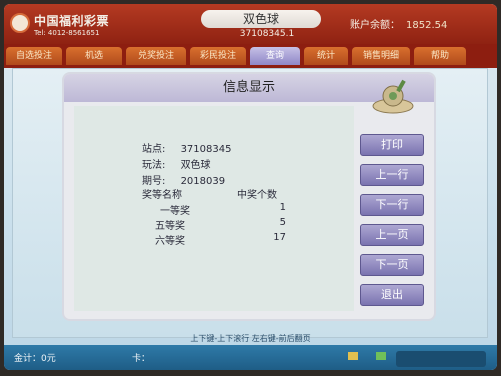 This screenshot has width=501, height=376. What do you see at coordinates (20, 23) in the screenshot?
I see `lottery-logo-icon` at bounding box center [20, 23].